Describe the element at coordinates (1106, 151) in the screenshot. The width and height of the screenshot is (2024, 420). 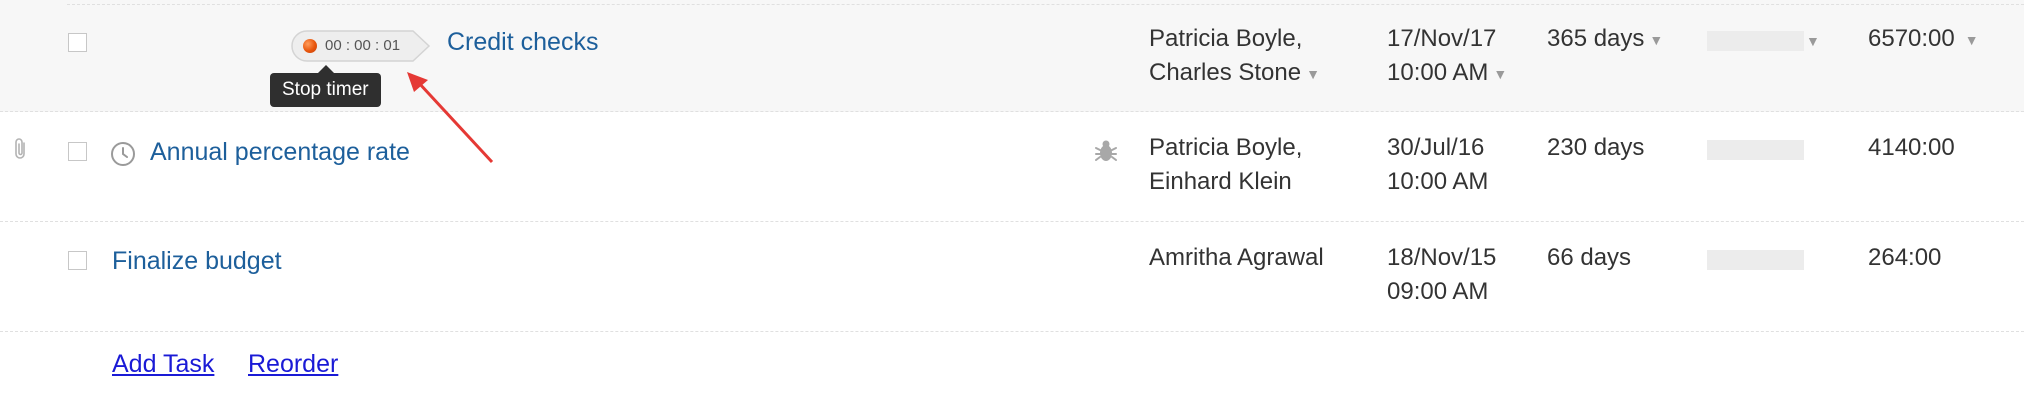
I see `bug-icon` at that location.